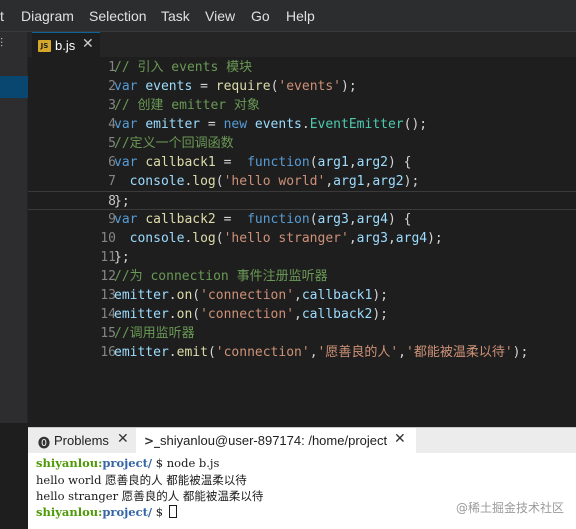 This screenshot has width=576, height=529. What do you see at coordinates (157, 238) in the screenshot?
I see `code-token: console` at bounding box center [157, 238].